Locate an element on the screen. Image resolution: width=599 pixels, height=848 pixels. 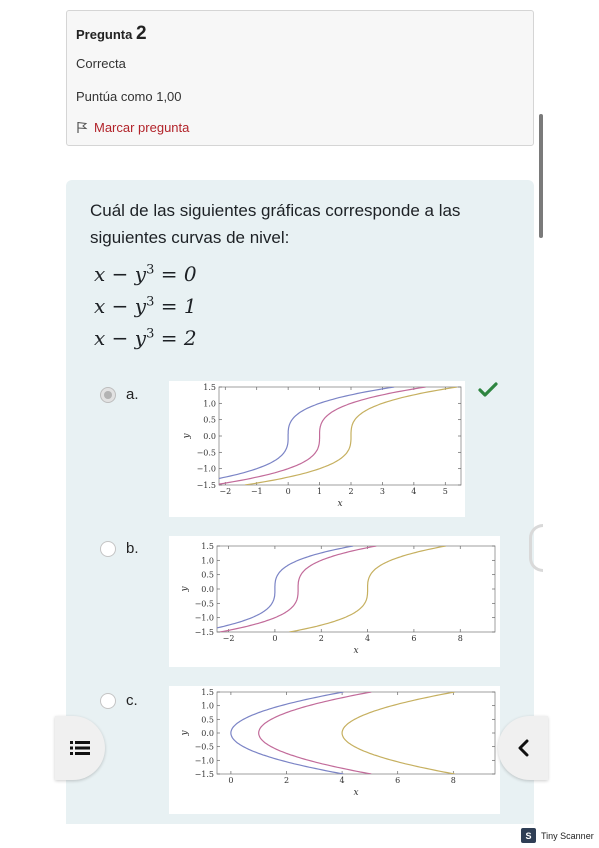
option-c-plot: 0 2 4 6 8 1.5 1.0 0.5 0.0 −0.5 −1.0 −1.5 x y is located at coordinates (334, 750).